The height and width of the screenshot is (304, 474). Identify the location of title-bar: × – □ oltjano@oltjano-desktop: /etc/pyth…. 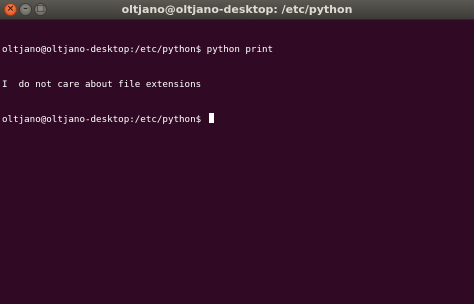
(237, 10).